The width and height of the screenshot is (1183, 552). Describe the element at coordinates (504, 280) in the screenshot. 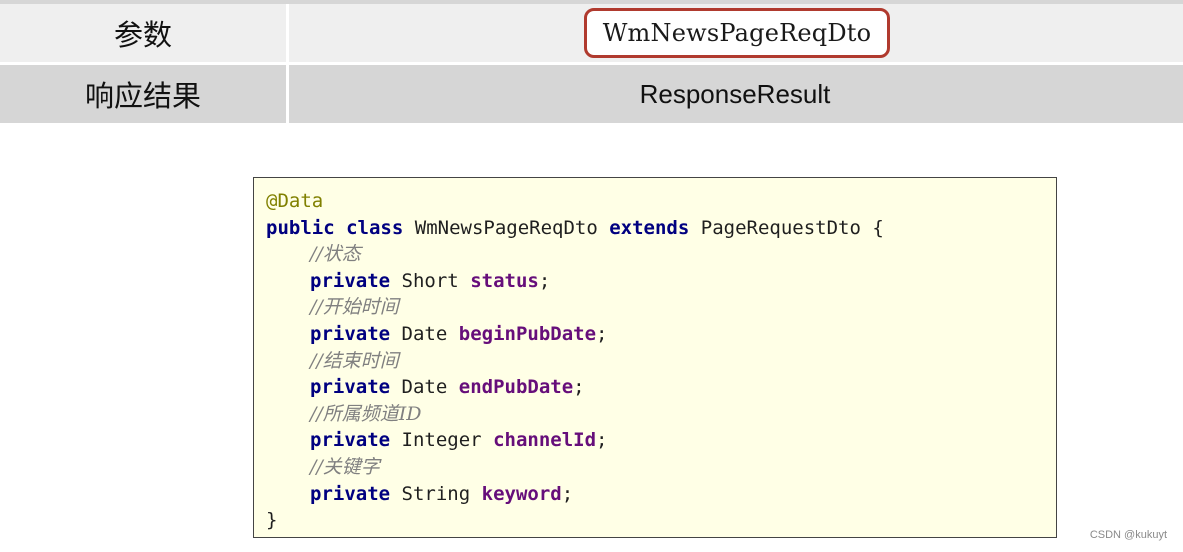

I see `field-name: status` at that location.